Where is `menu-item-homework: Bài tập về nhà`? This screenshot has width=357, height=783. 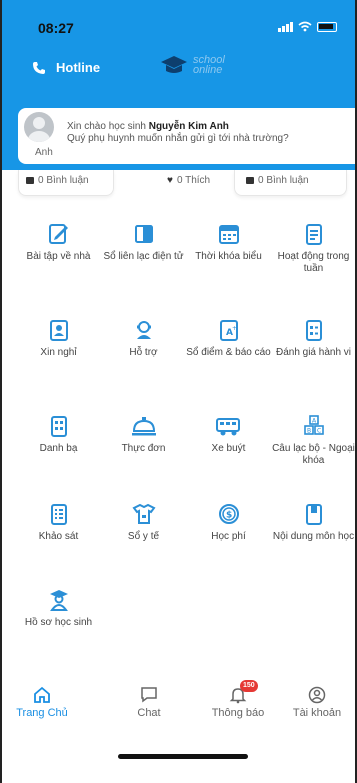
menu-item-homework: Bài tập về nhà is located at coordinates (58, 242).